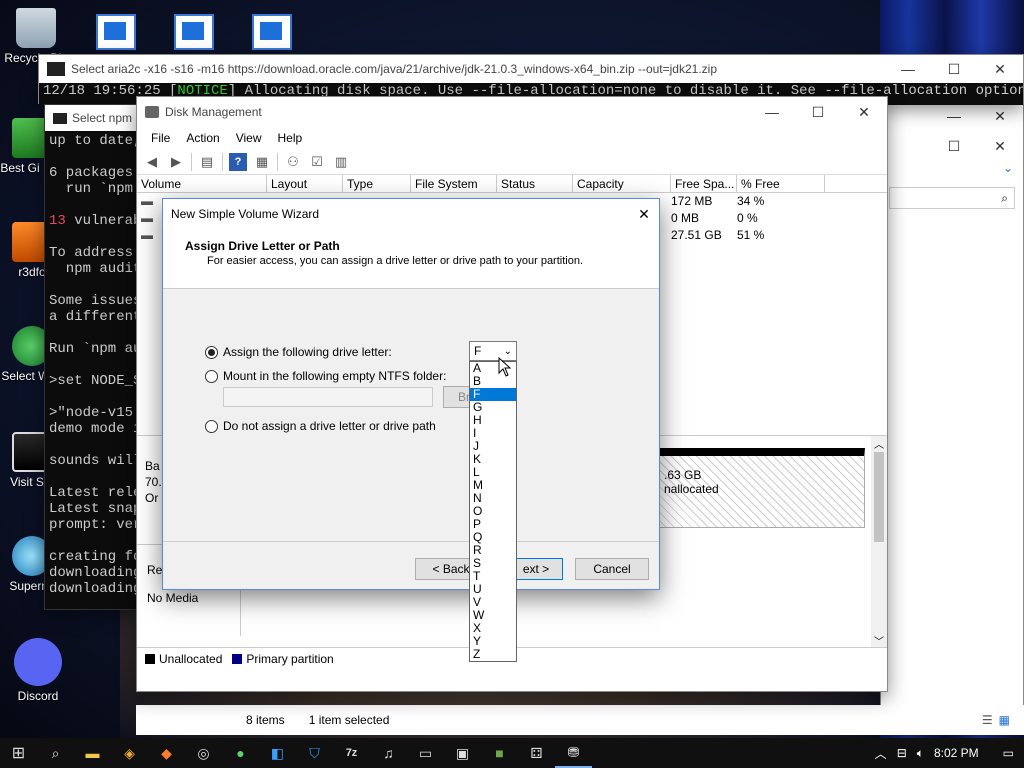  What do you see at coordinates (153, 482) in the screenshot?
I see `disk0-label: Ba 70. Or` at bounding box center [153, 482].